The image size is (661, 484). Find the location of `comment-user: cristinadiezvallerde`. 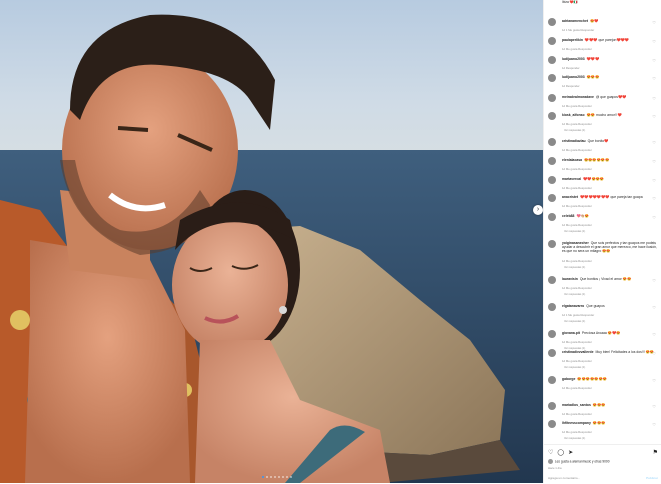

comment-user: cristinadiezvallerde is located at coordinates (577, 352).